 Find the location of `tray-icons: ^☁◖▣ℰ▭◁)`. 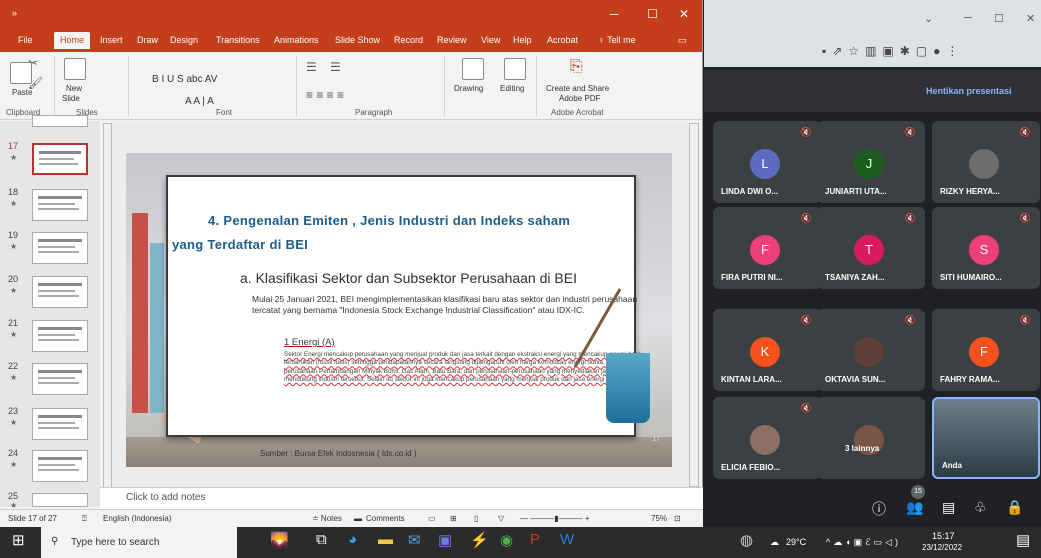

tray-icons: ^☁◖▣ℰ▭◁) is located at coordinates (863, 542).